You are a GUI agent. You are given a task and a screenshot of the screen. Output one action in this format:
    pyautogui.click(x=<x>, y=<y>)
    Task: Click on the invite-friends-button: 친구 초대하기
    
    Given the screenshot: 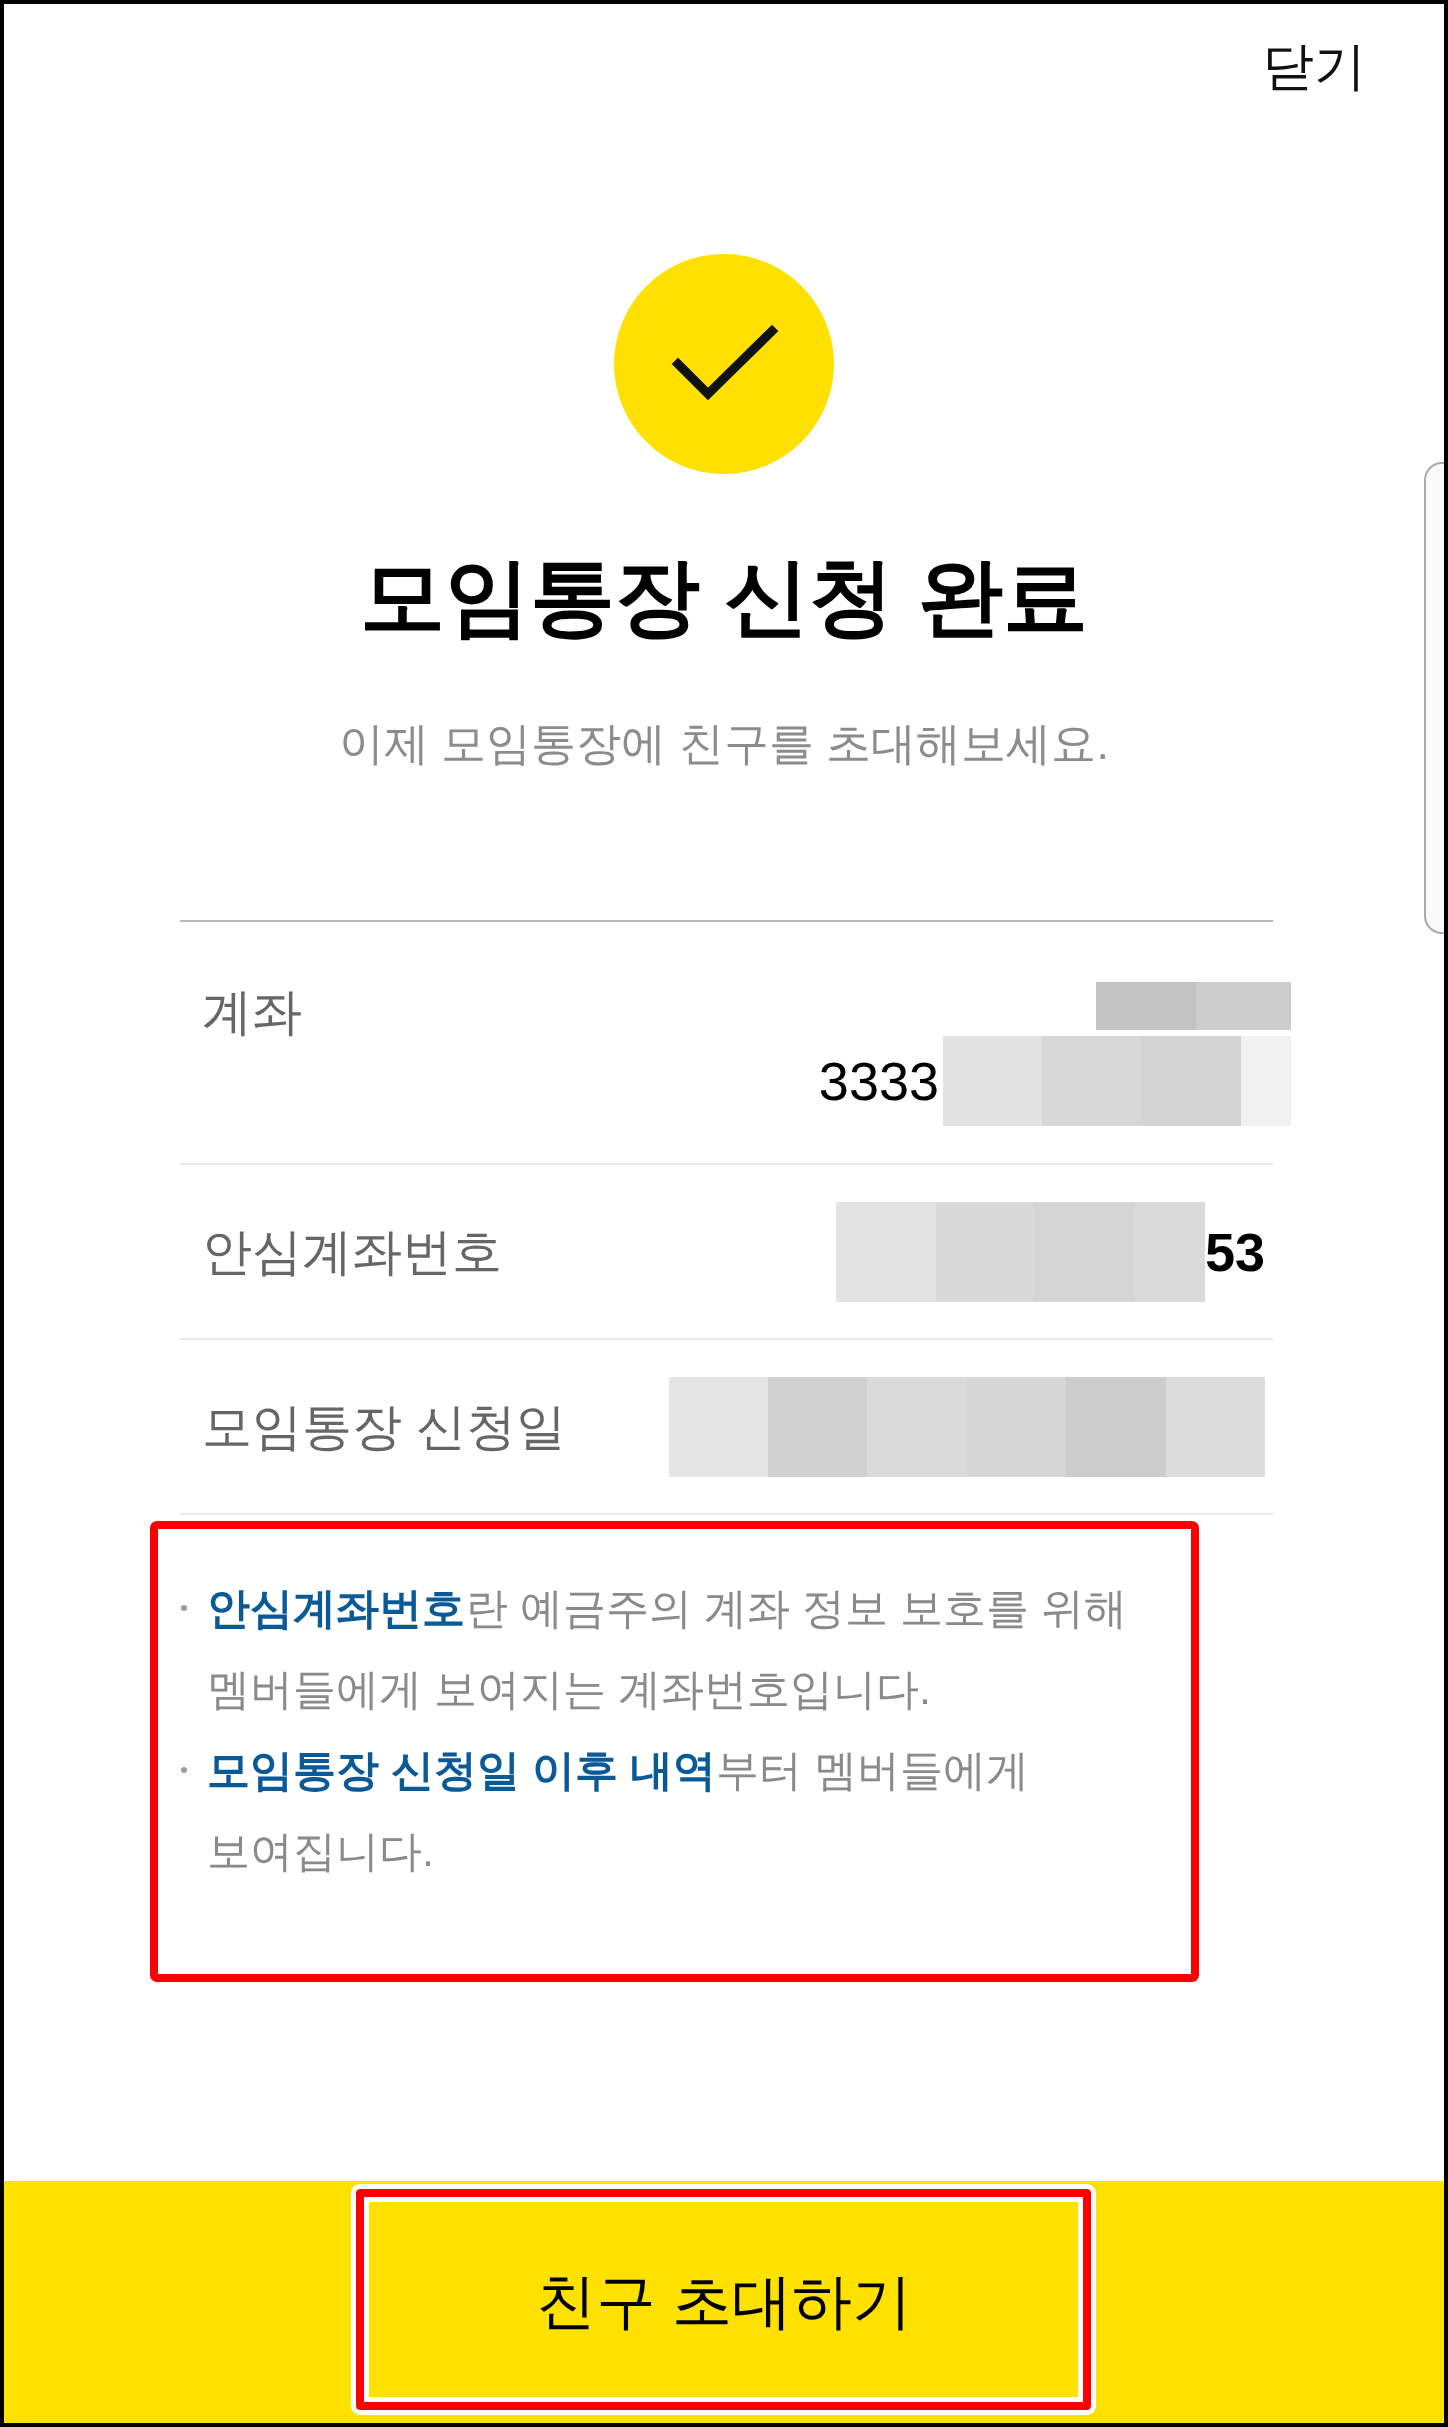 What is the action you would take?
    pyautogui.click(x=724, y=2302)
    